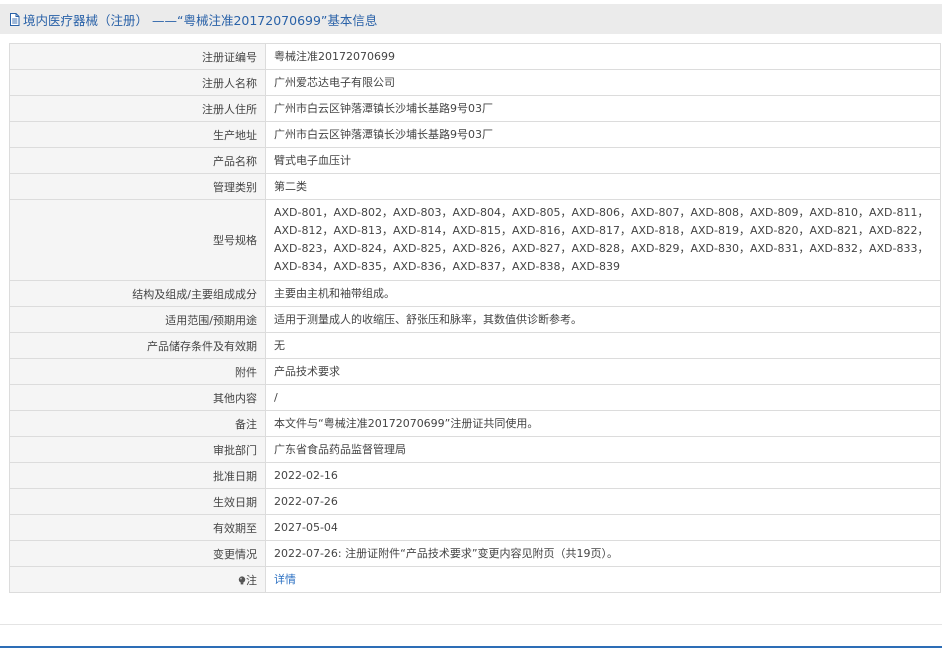 This screenshot has height=653, width=942. Describe the element at coordinates (603, 423) in the screenshot. I see `remarks: 本文件与“粤械注准20172070699”注册证共同使用。` at that location.